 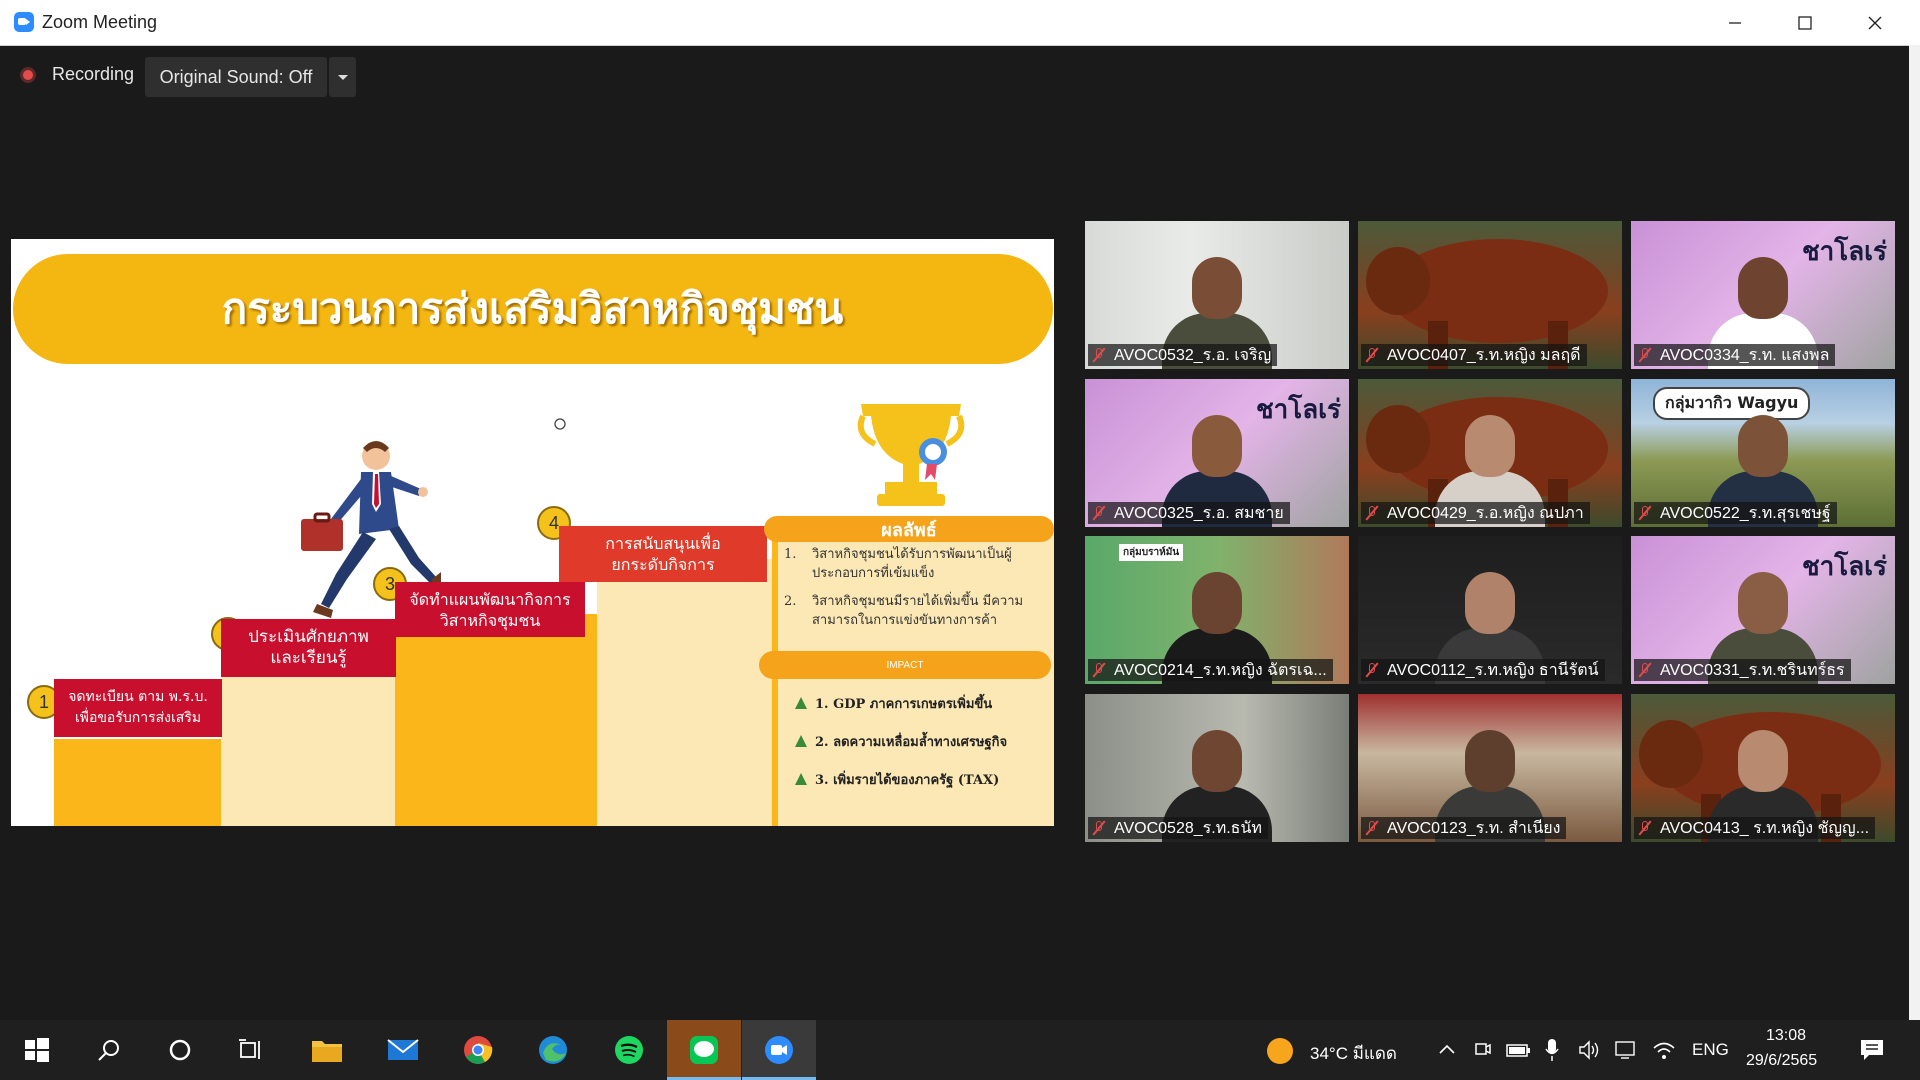 I want to click on impact-item: 1. GDP ภาคการเกษตรเพิ่มขึ้น, so click(x=922, y=703).